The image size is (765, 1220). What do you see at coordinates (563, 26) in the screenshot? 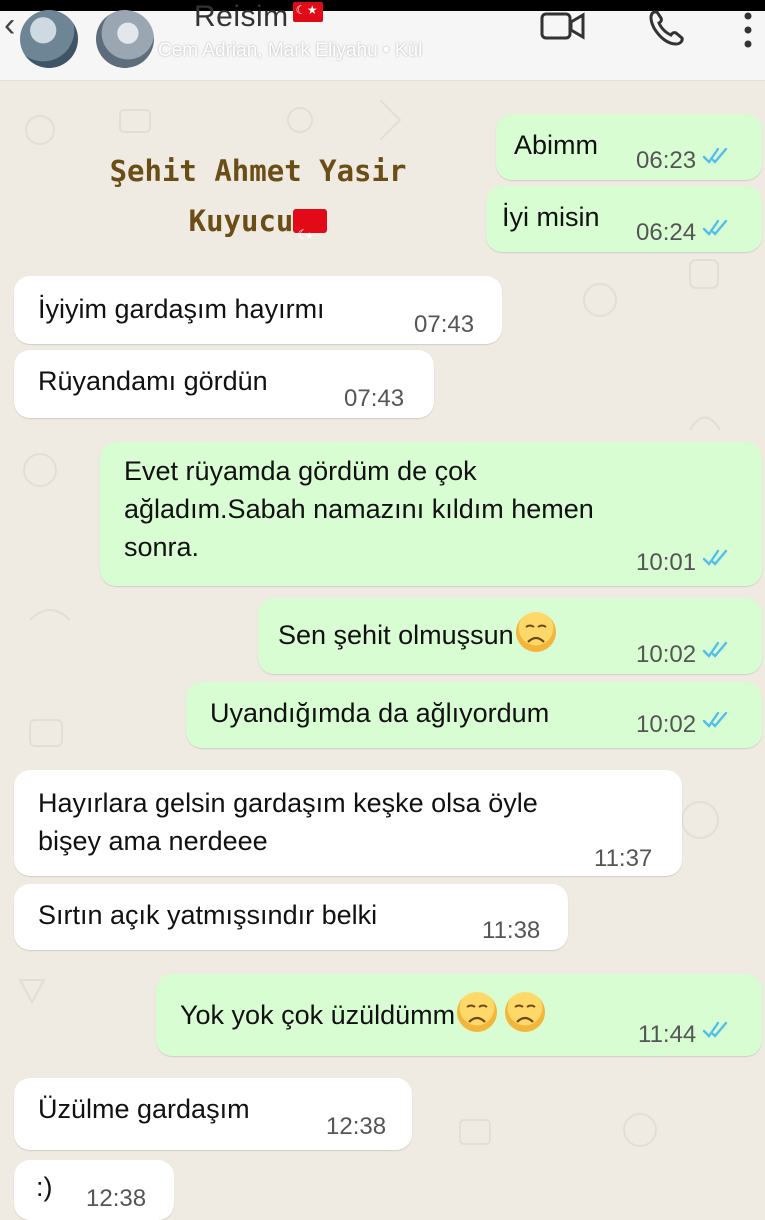
I see `video-call-icon` at bounding box center [563, 26].